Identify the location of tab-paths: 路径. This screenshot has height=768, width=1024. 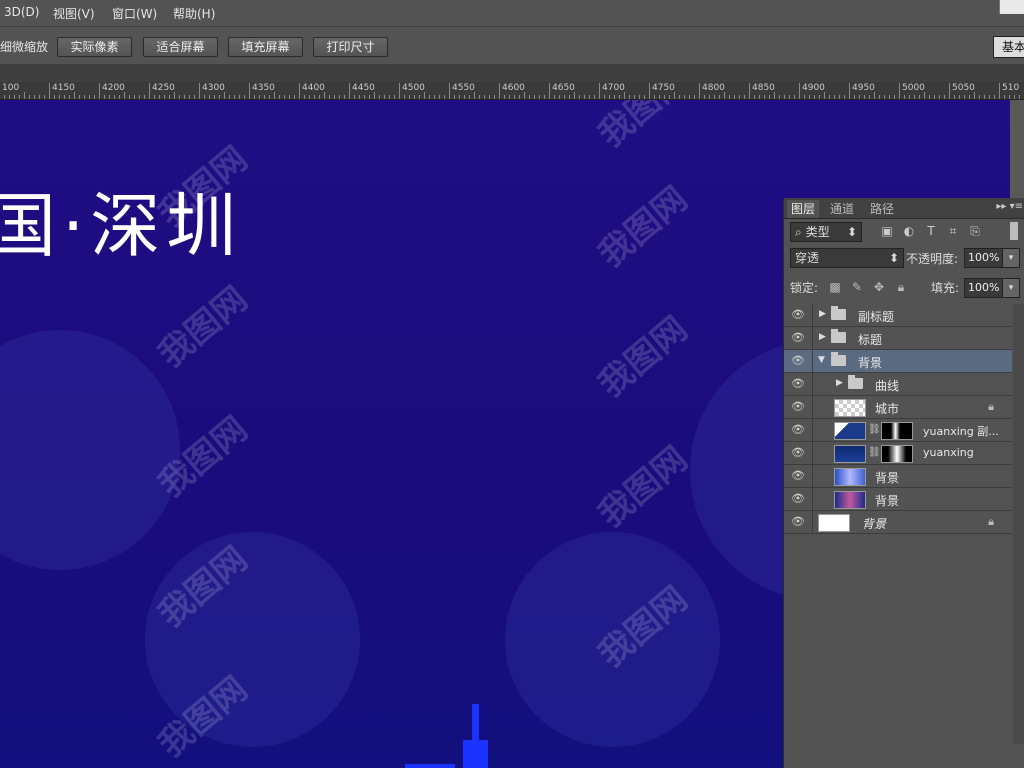
(882, 208).